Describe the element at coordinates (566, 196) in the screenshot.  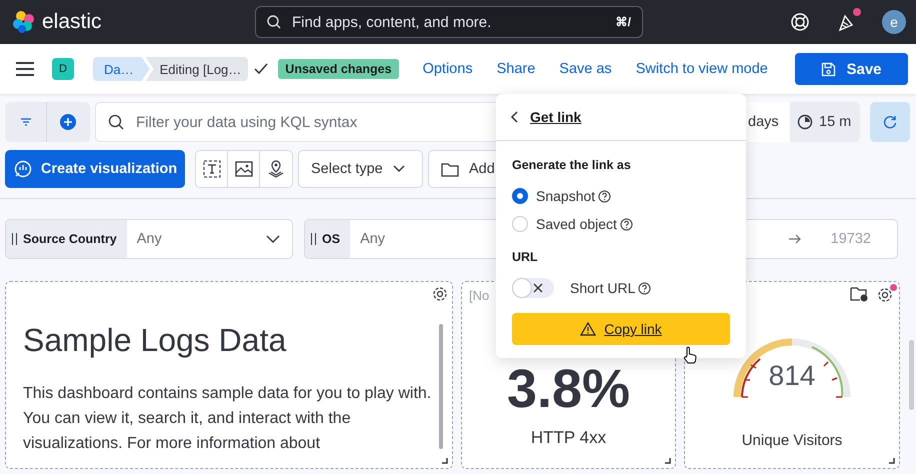
I see `radio-label: Snapshot` at that location.